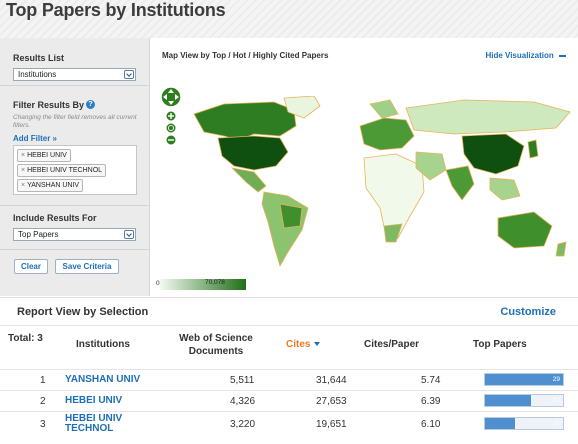 The image size is (578, 444). What do you see at coordinates (331, 380) in the screenshot?
I see `row-cites: 31,644` at bounding box center [331, 380].